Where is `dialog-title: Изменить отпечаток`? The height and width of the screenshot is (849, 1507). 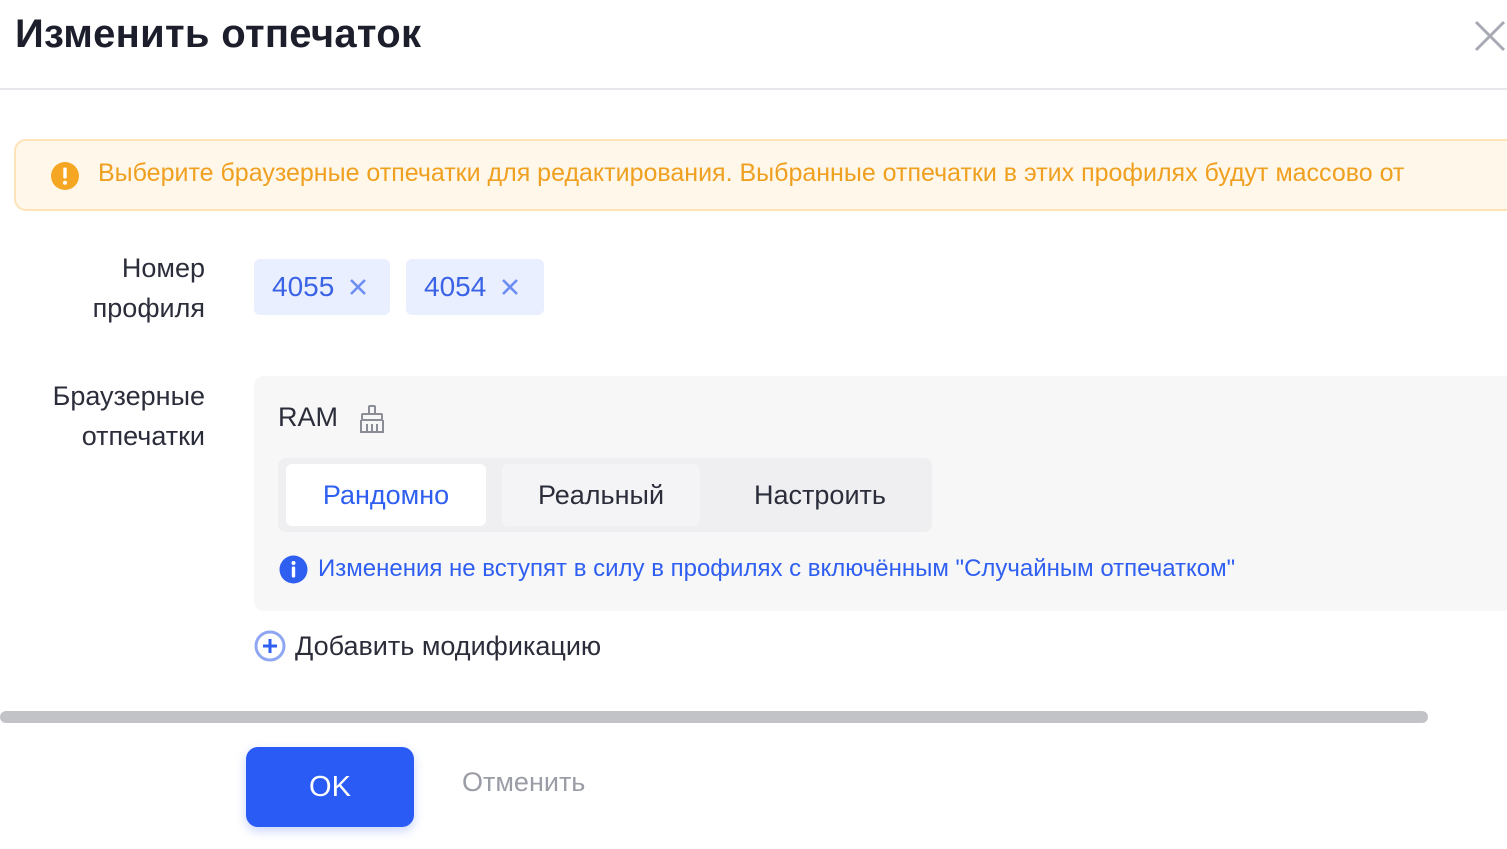 dialog-title: Изменить отпечаток is located at coordinates (218, 34).